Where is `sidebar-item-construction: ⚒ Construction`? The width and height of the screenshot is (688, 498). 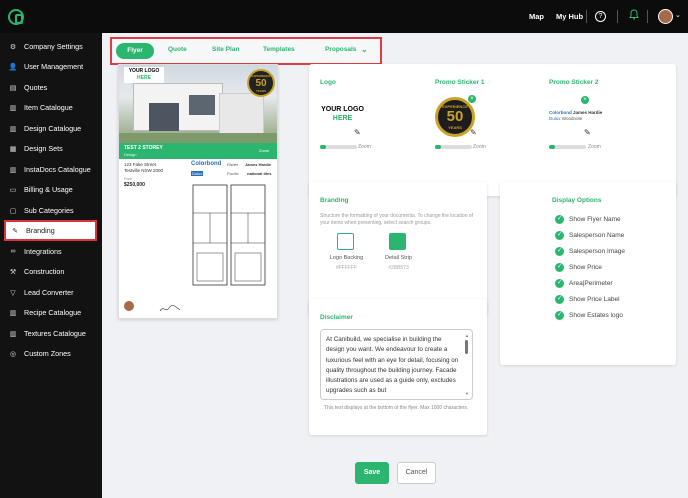
sidebar-item-construction: ⚒ Construction is located at coordinates (50, 271).